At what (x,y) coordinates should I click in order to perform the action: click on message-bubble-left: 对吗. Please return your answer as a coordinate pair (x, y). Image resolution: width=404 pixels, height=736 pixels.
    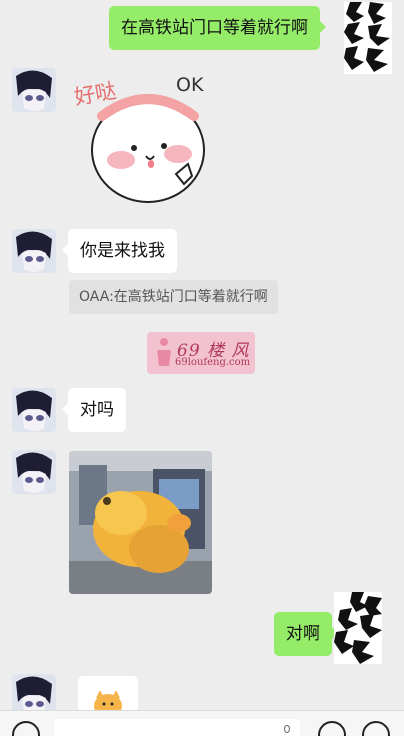
    Looking at the image, I should click on (94, 410).